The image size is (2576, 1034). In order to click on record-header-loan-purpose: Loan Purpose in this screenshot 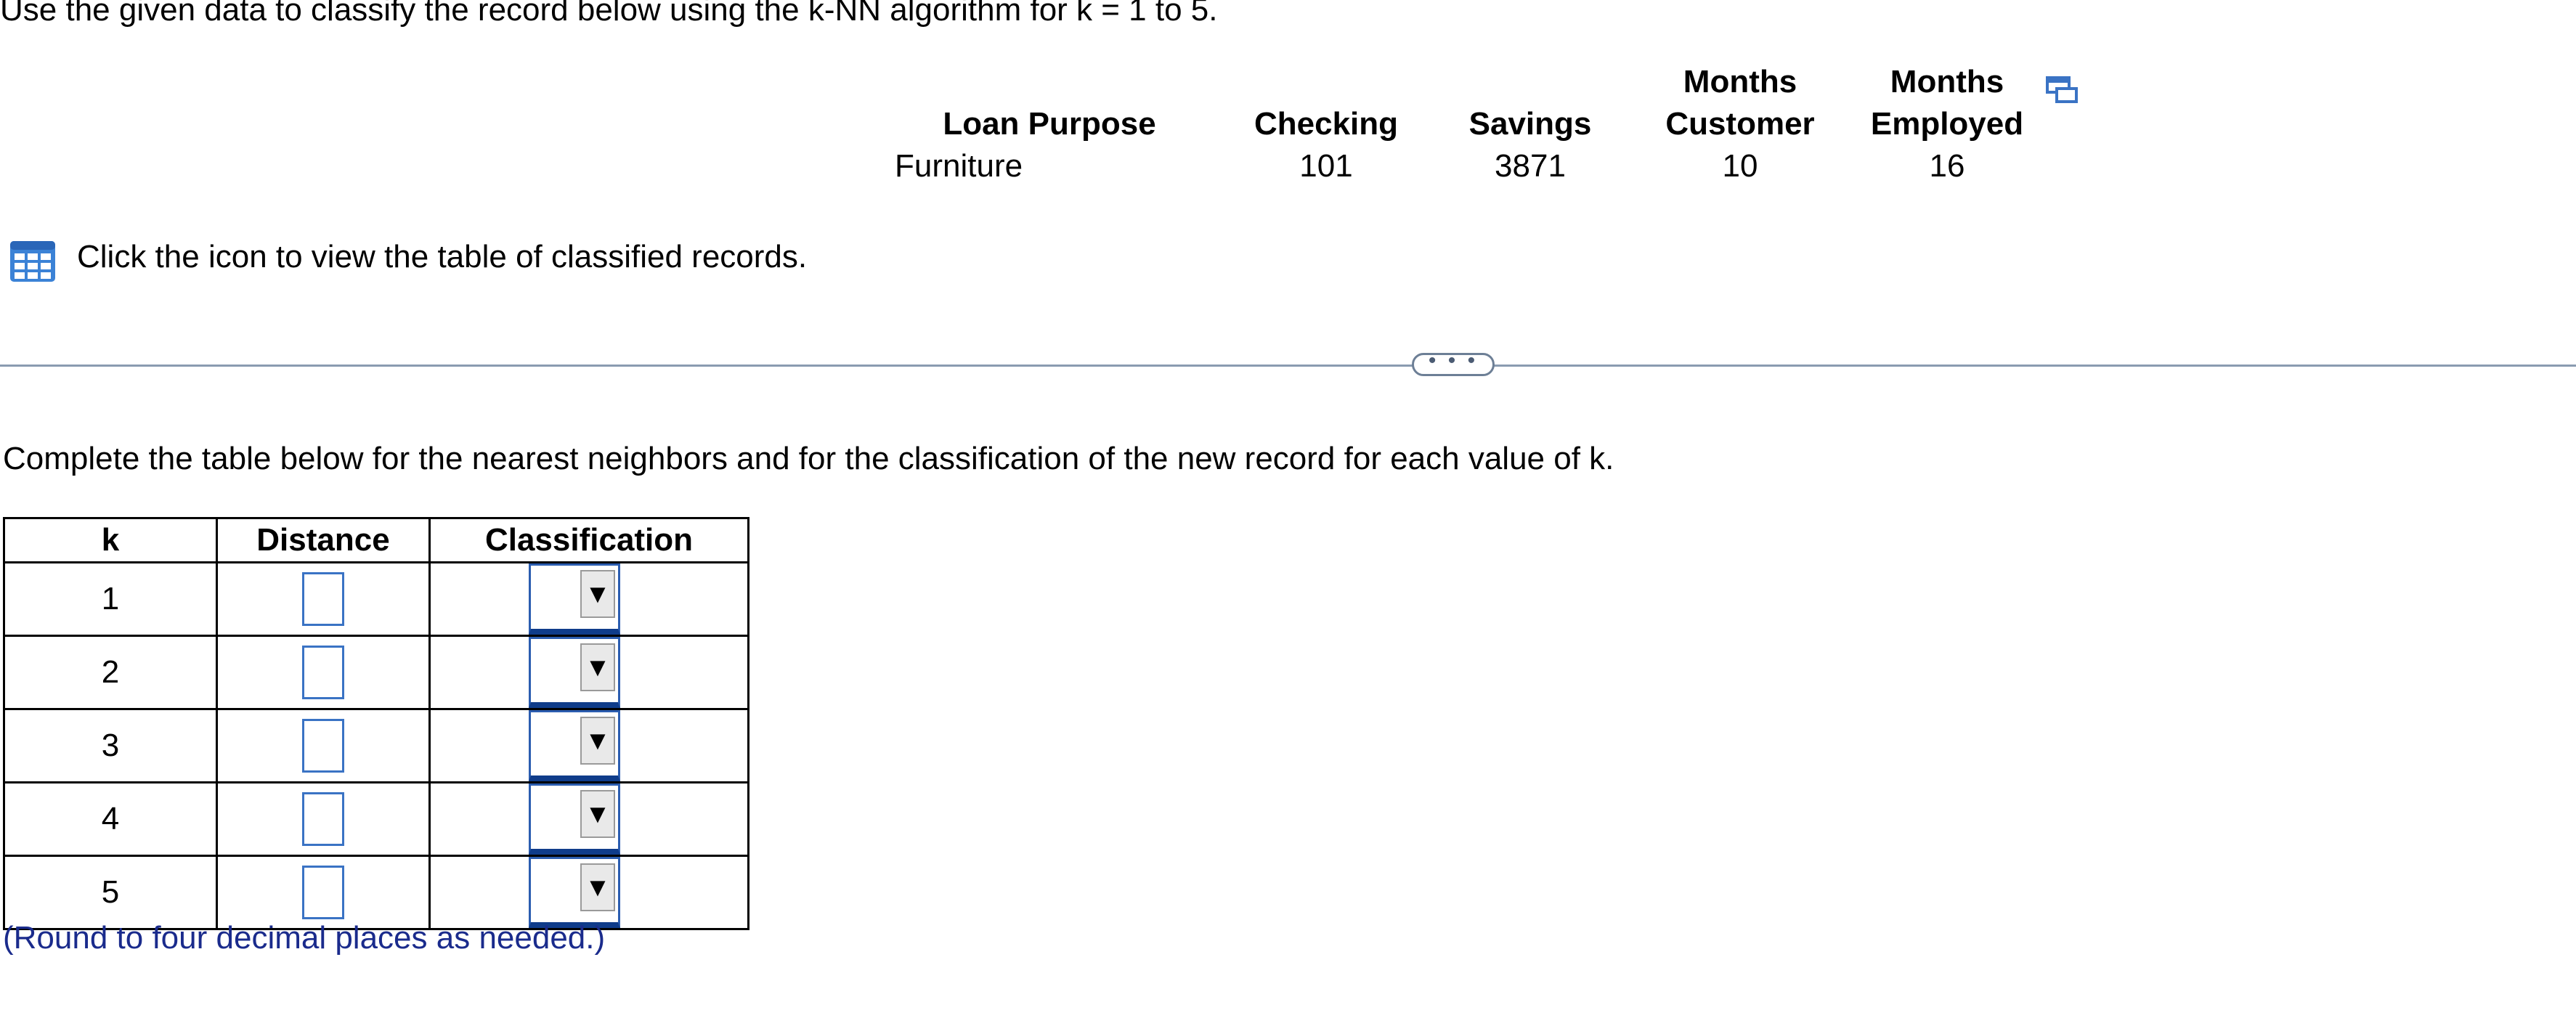, I will do `click(1049, 124)`.